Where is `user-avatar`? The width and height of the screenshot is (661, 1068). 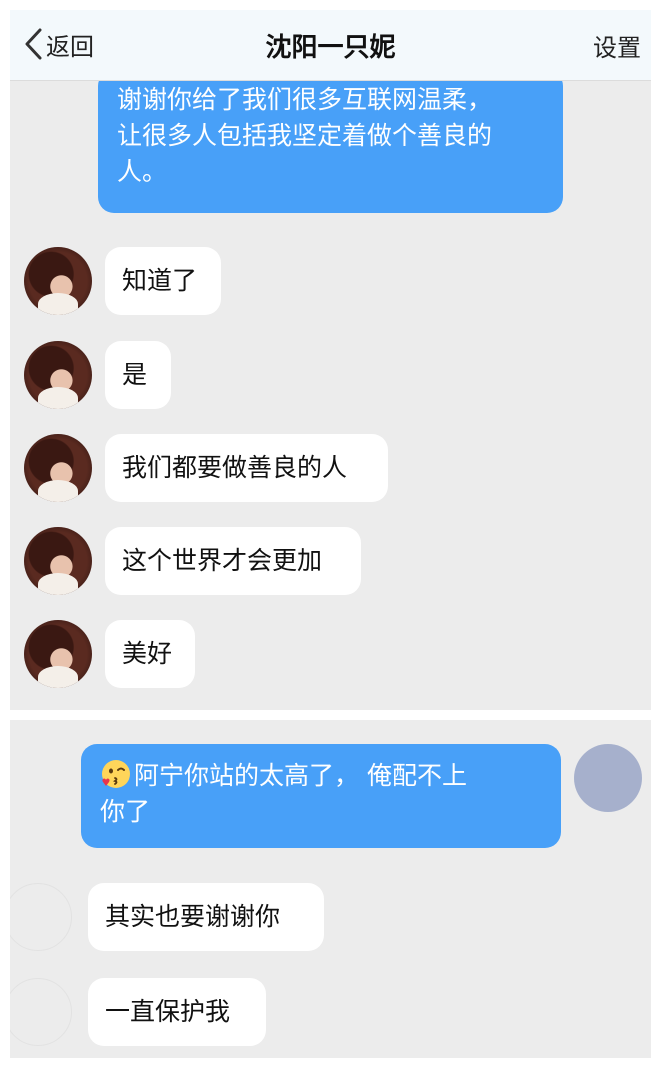
user-avatar is located at coordinates (608, 778).